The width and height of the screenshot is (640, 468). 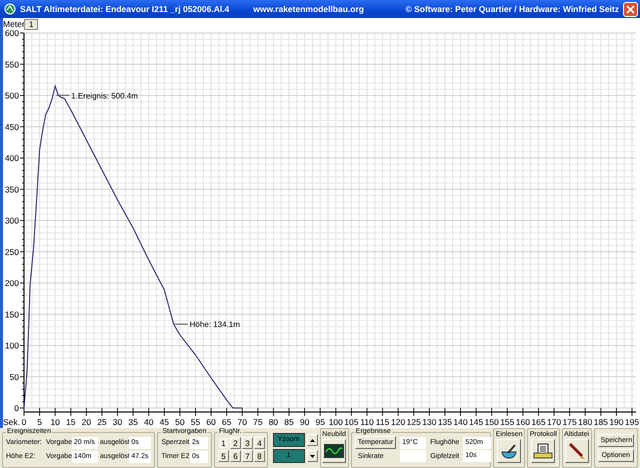 What do you see at coordinates (259, 443) in the screenshot?
I see `flight-number-button: 4` at bounding box center [259, 443].